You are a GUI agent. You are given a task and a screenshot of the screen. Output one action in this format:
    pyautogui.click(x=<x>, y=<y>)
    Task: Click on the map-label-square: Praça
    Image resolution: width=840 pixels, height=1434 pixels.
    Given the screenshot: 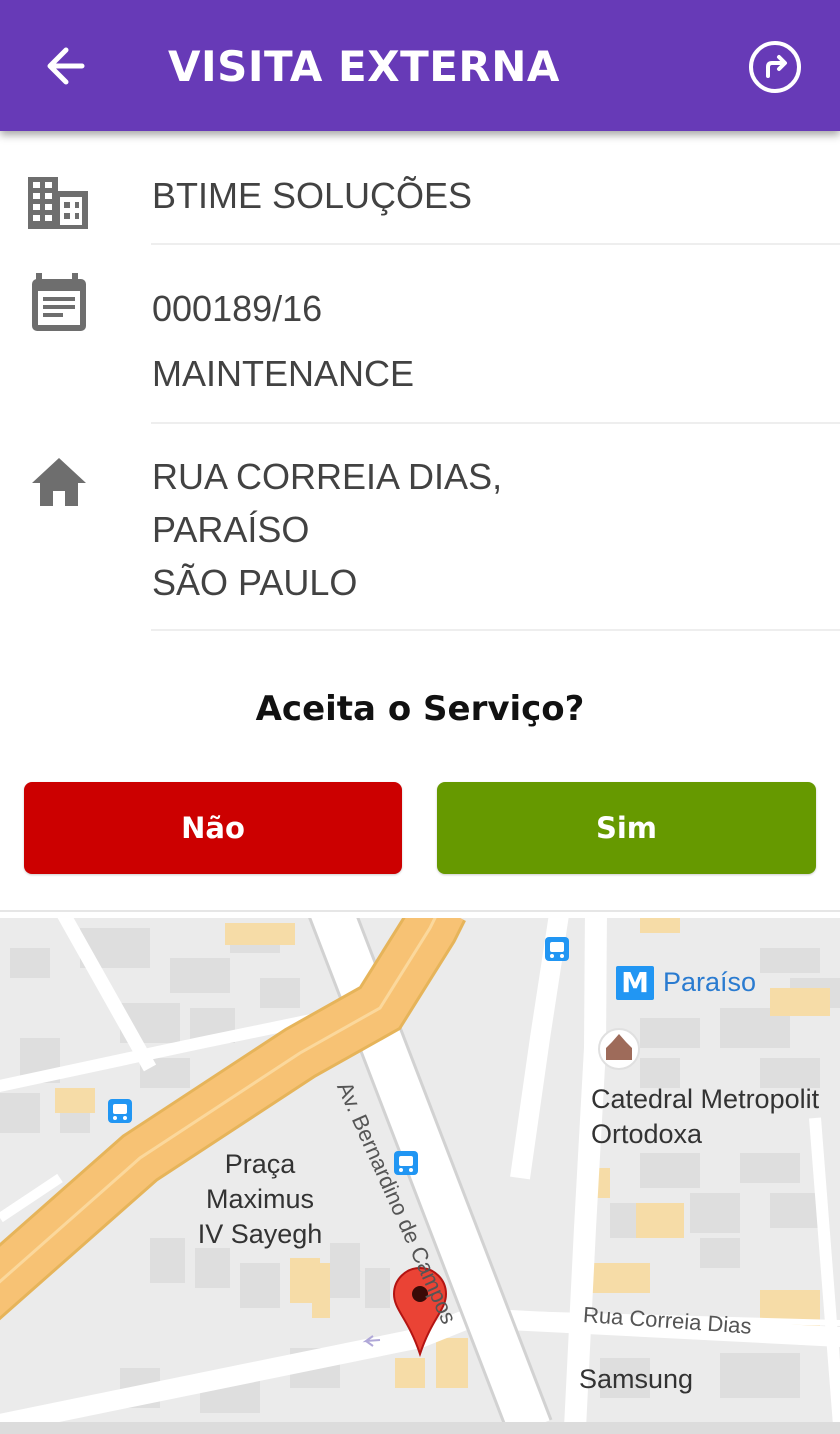 What is the action you would take?
    pyautogui.click(x=260, y=1164)
    